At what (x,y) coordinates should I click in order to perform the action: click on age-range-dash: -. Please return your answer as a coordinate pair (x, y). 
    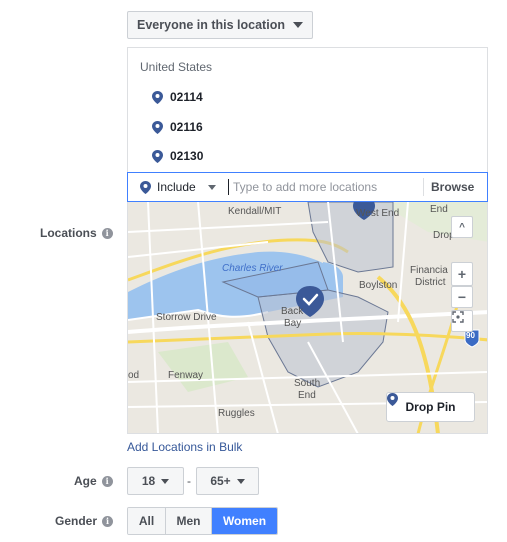
    Looking at the image, I should click on (189, 481).